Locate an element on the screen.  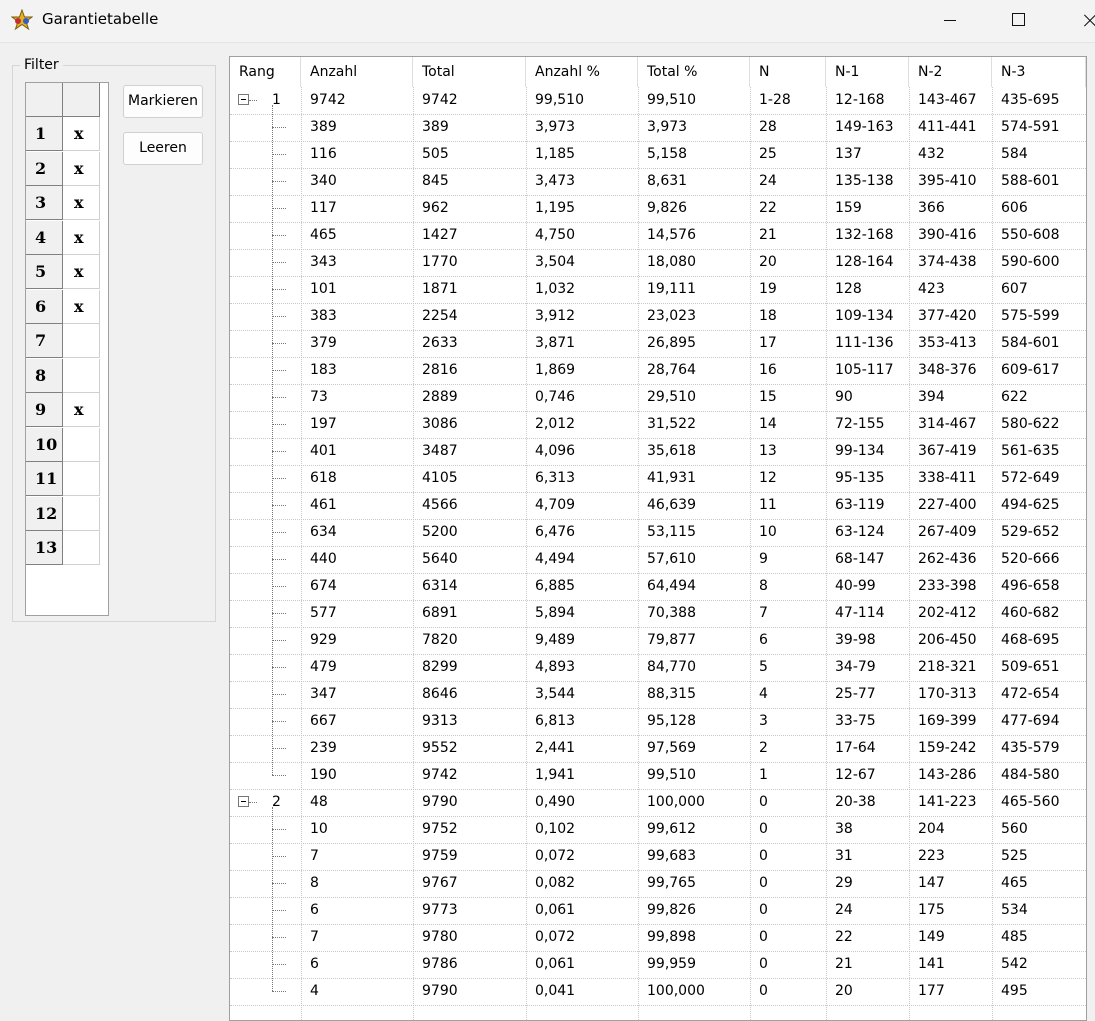
filter-row: 13 is located at coordinates (63, 548).